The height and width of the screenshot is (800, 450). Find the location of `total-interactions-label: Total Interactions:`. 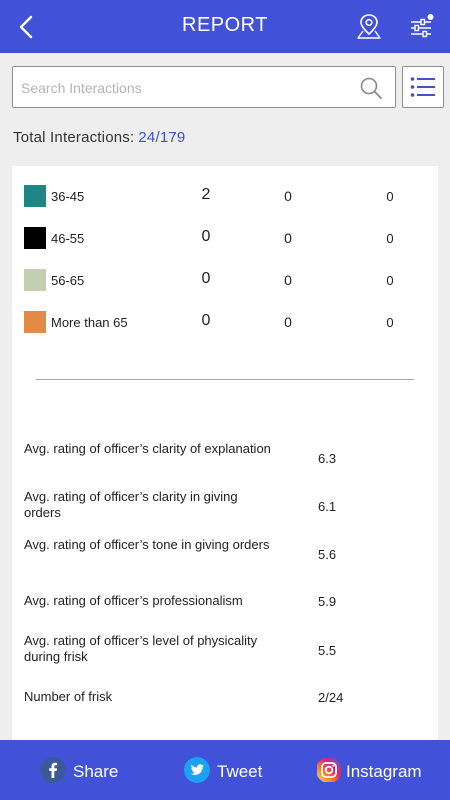

total-interactions-label: Total Interactions: is located at coordinates (74, 137).